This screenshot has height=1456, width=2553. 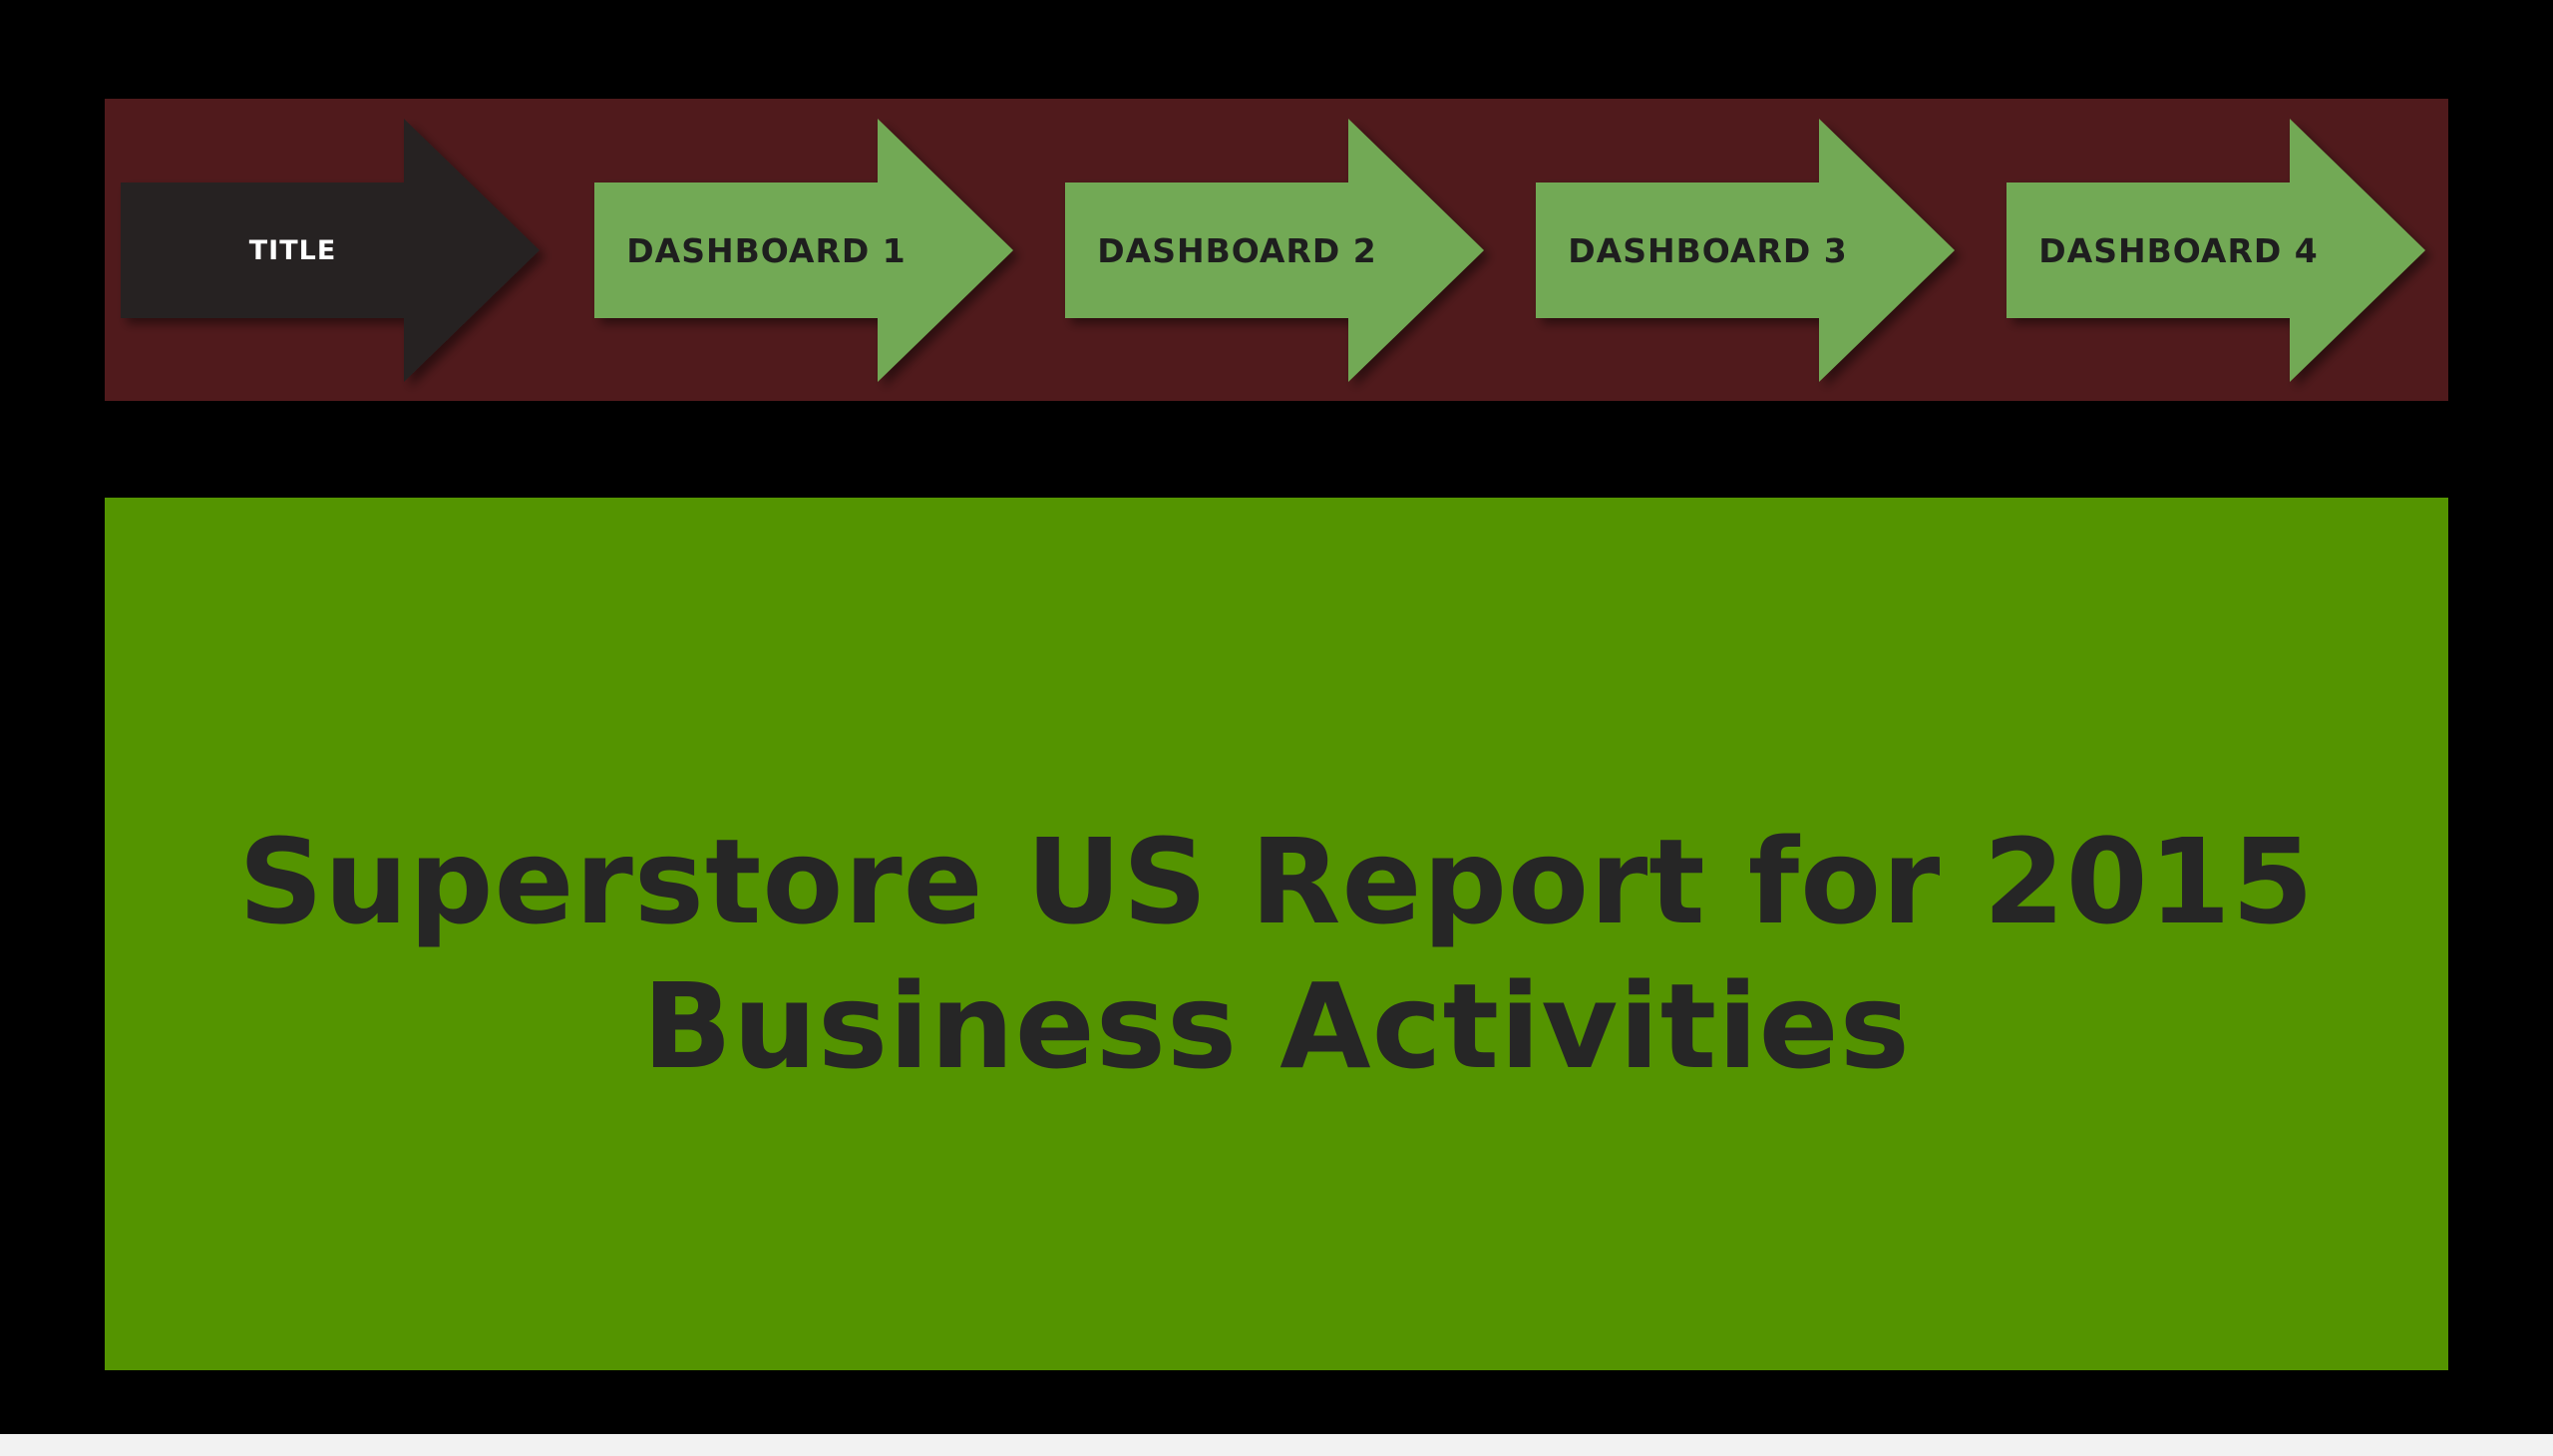 I want to click on report-title-line-1: Superstore US Report for 2015, so click(x=1276, y=881).